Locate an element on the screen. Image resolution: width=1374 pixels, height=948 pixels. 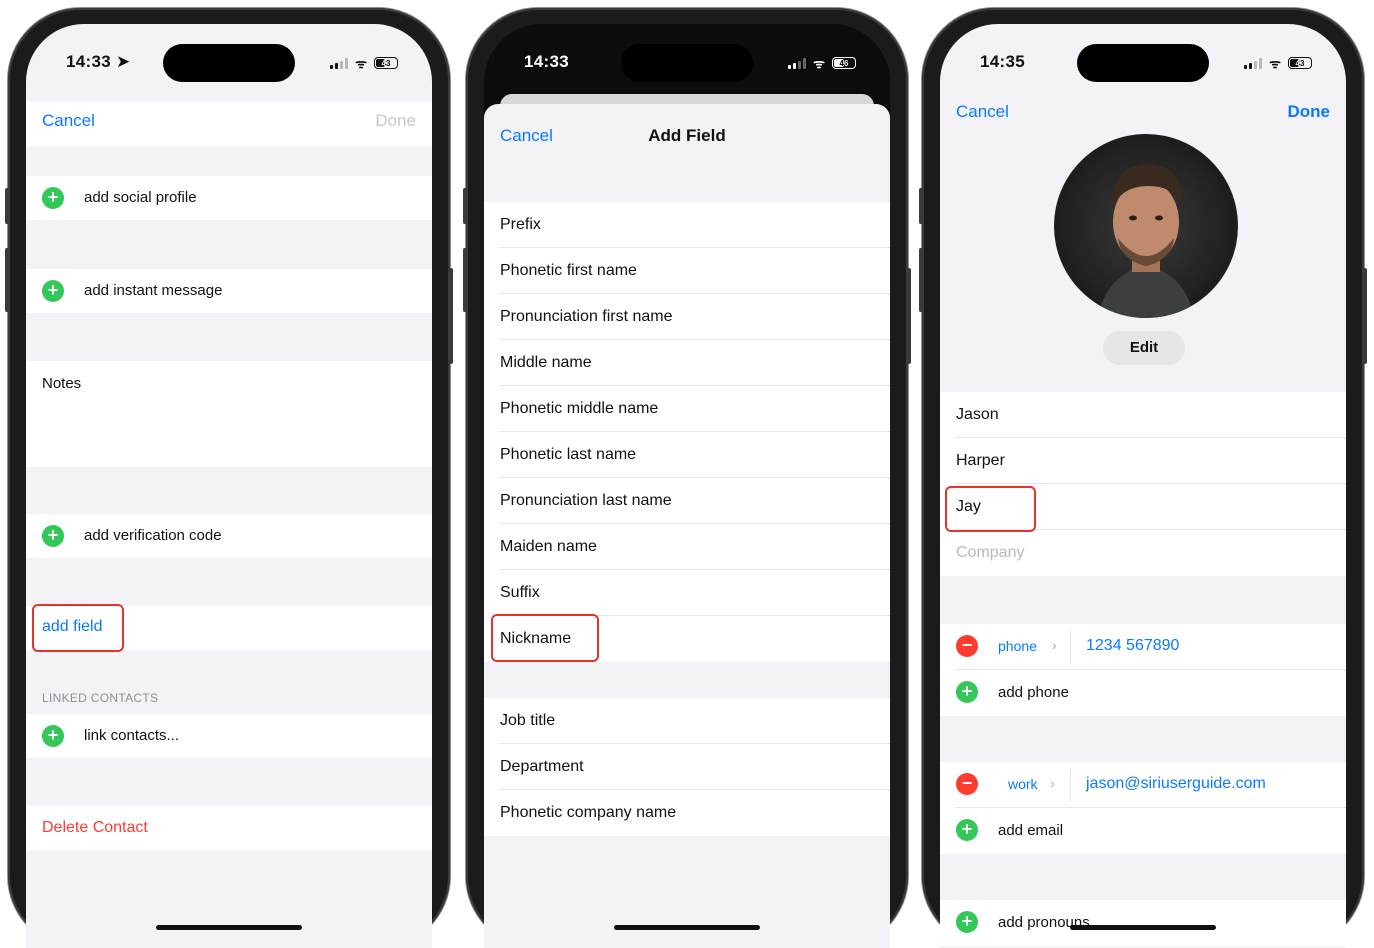
delete-contact-button: Delete Contact is located at coordinates (95, 828).